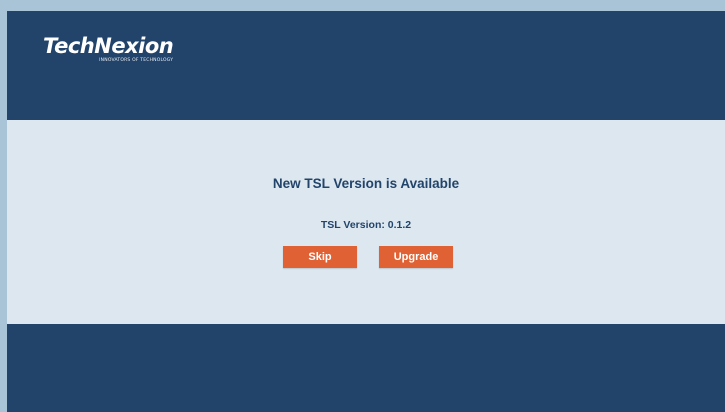  I want to click on upgrade-button: Upgrade, so click(416, 257).